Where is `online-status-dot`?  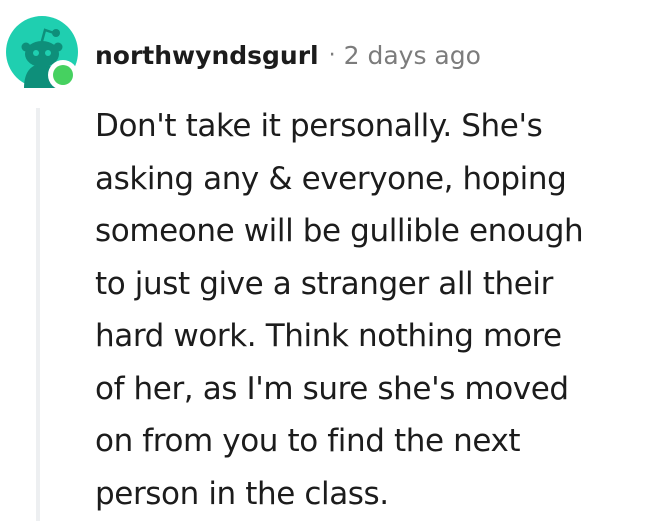 online-status-dot is located at coordinates (63, 75).